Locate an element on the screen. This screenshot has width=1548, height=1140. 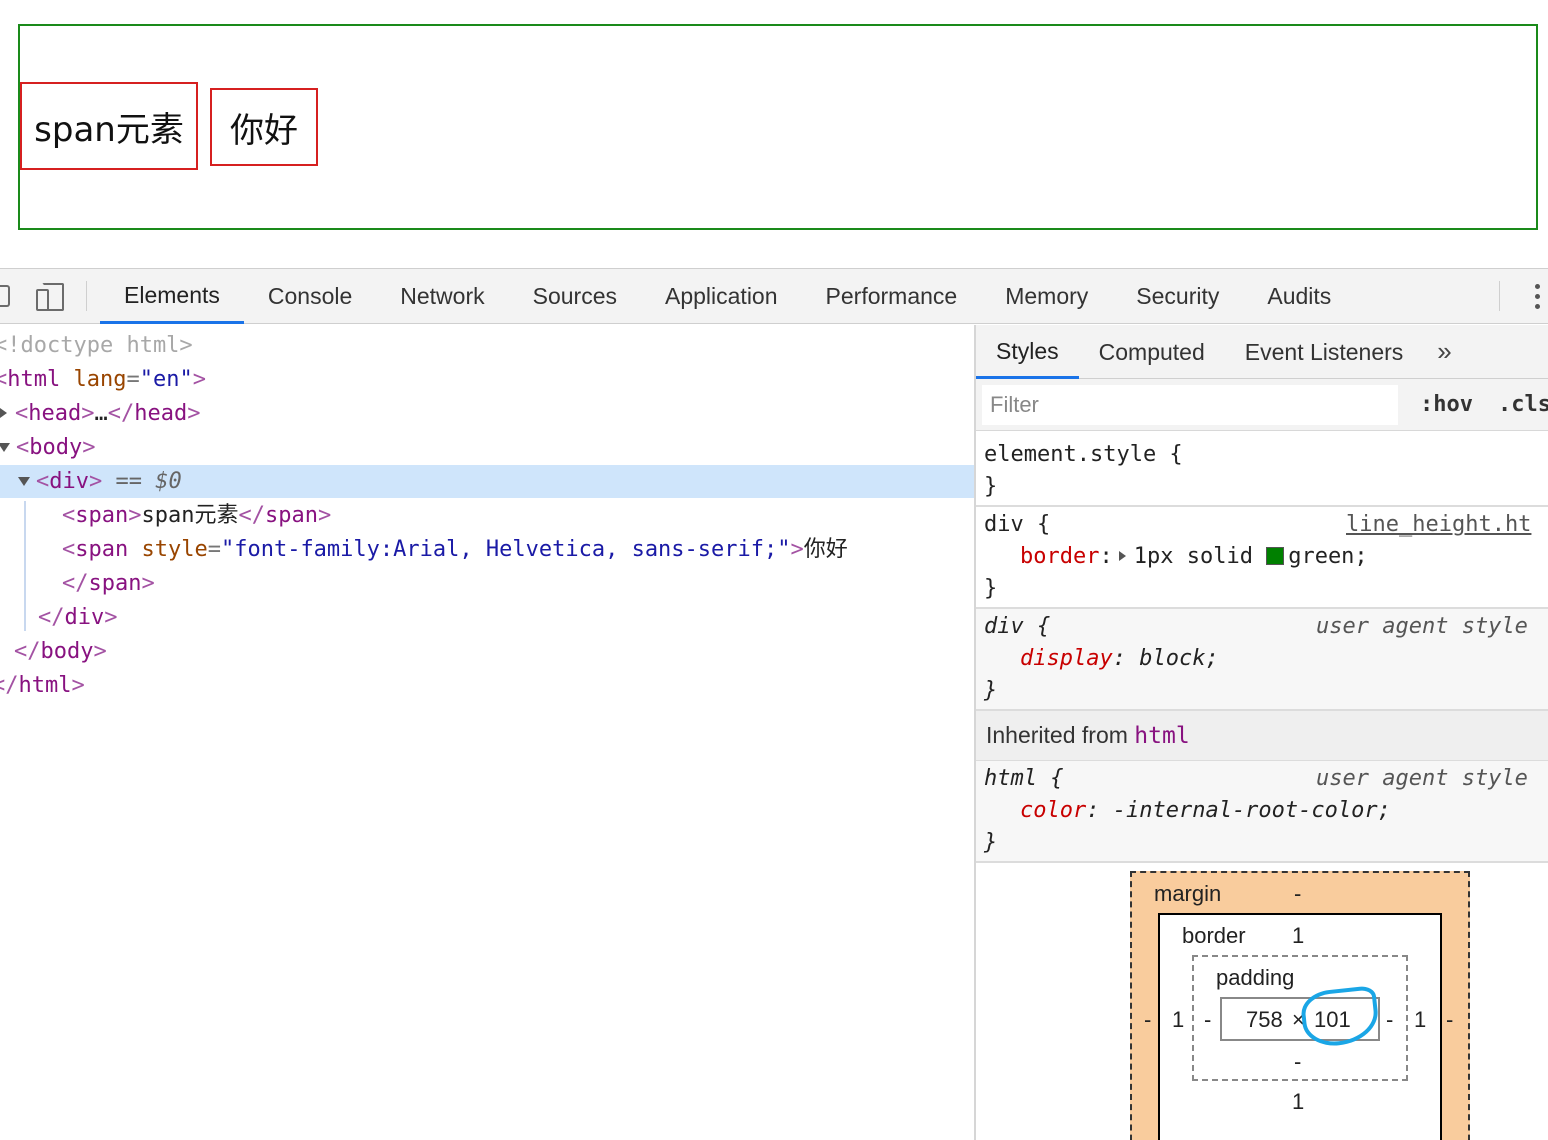
dom-div-close: </div> is located at coordinates (78, 617).